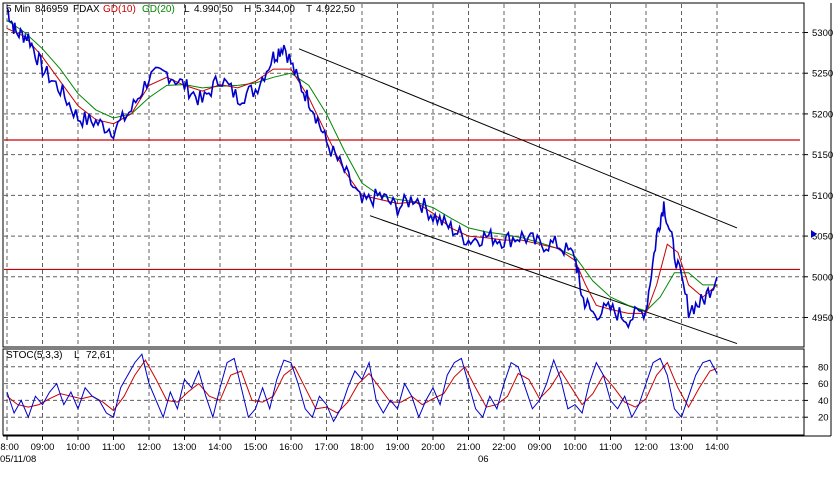 The width and height of the screenshot is (834, 494). Describe the element at coordinates (98, 355) in the screenshot. I see `stoch-last-value: 72,61` at that location.